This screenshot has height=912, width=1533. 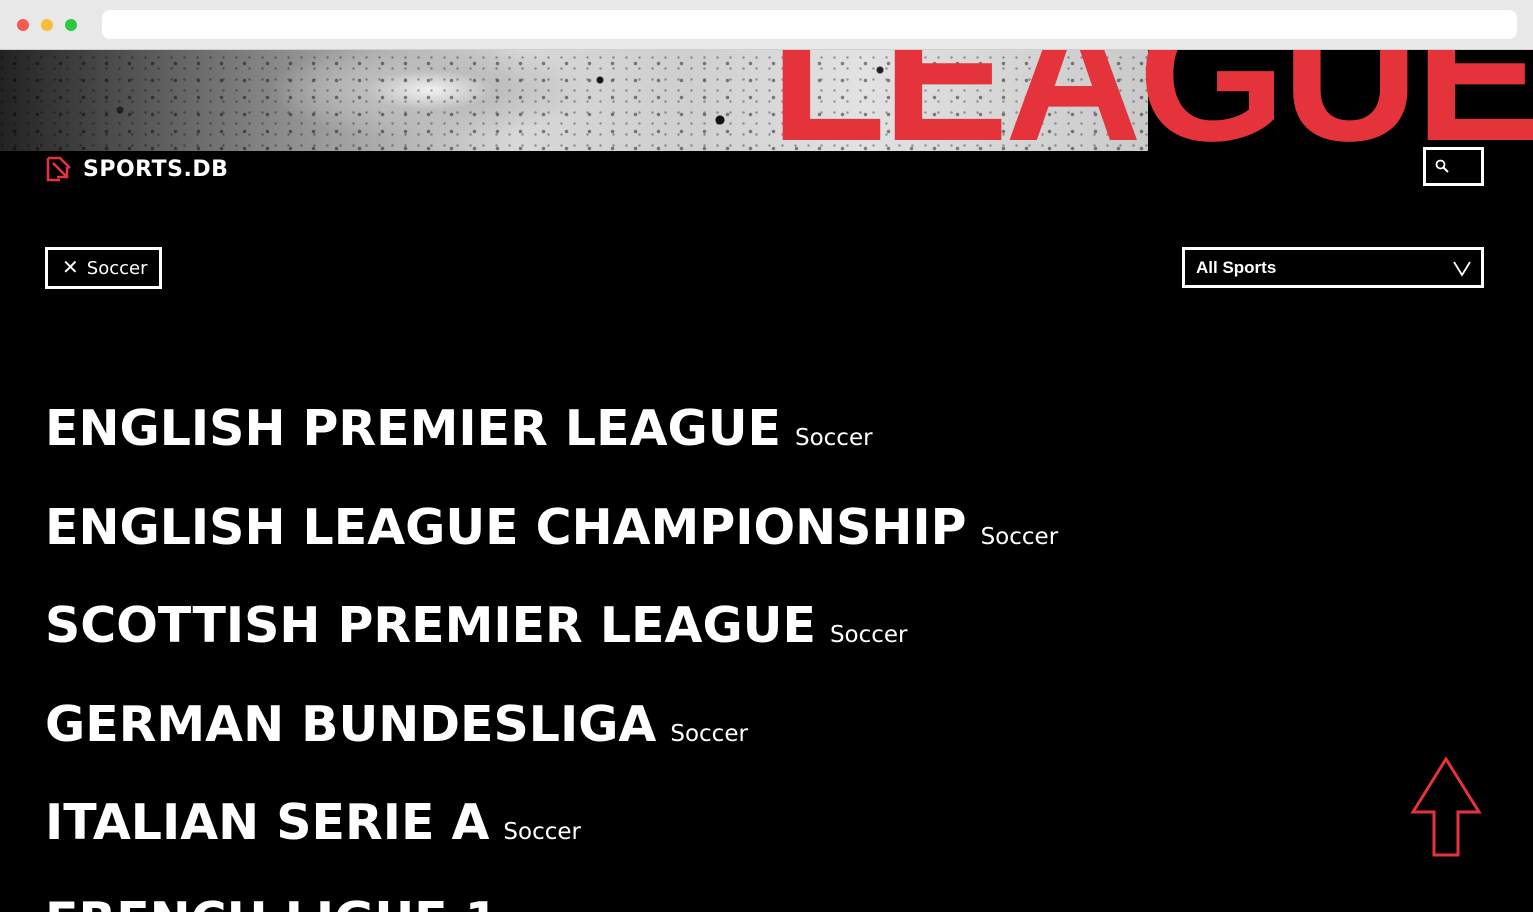 I want to click on filter-chip-soccer: ✕ Soccer, so click(x=103, y=268).